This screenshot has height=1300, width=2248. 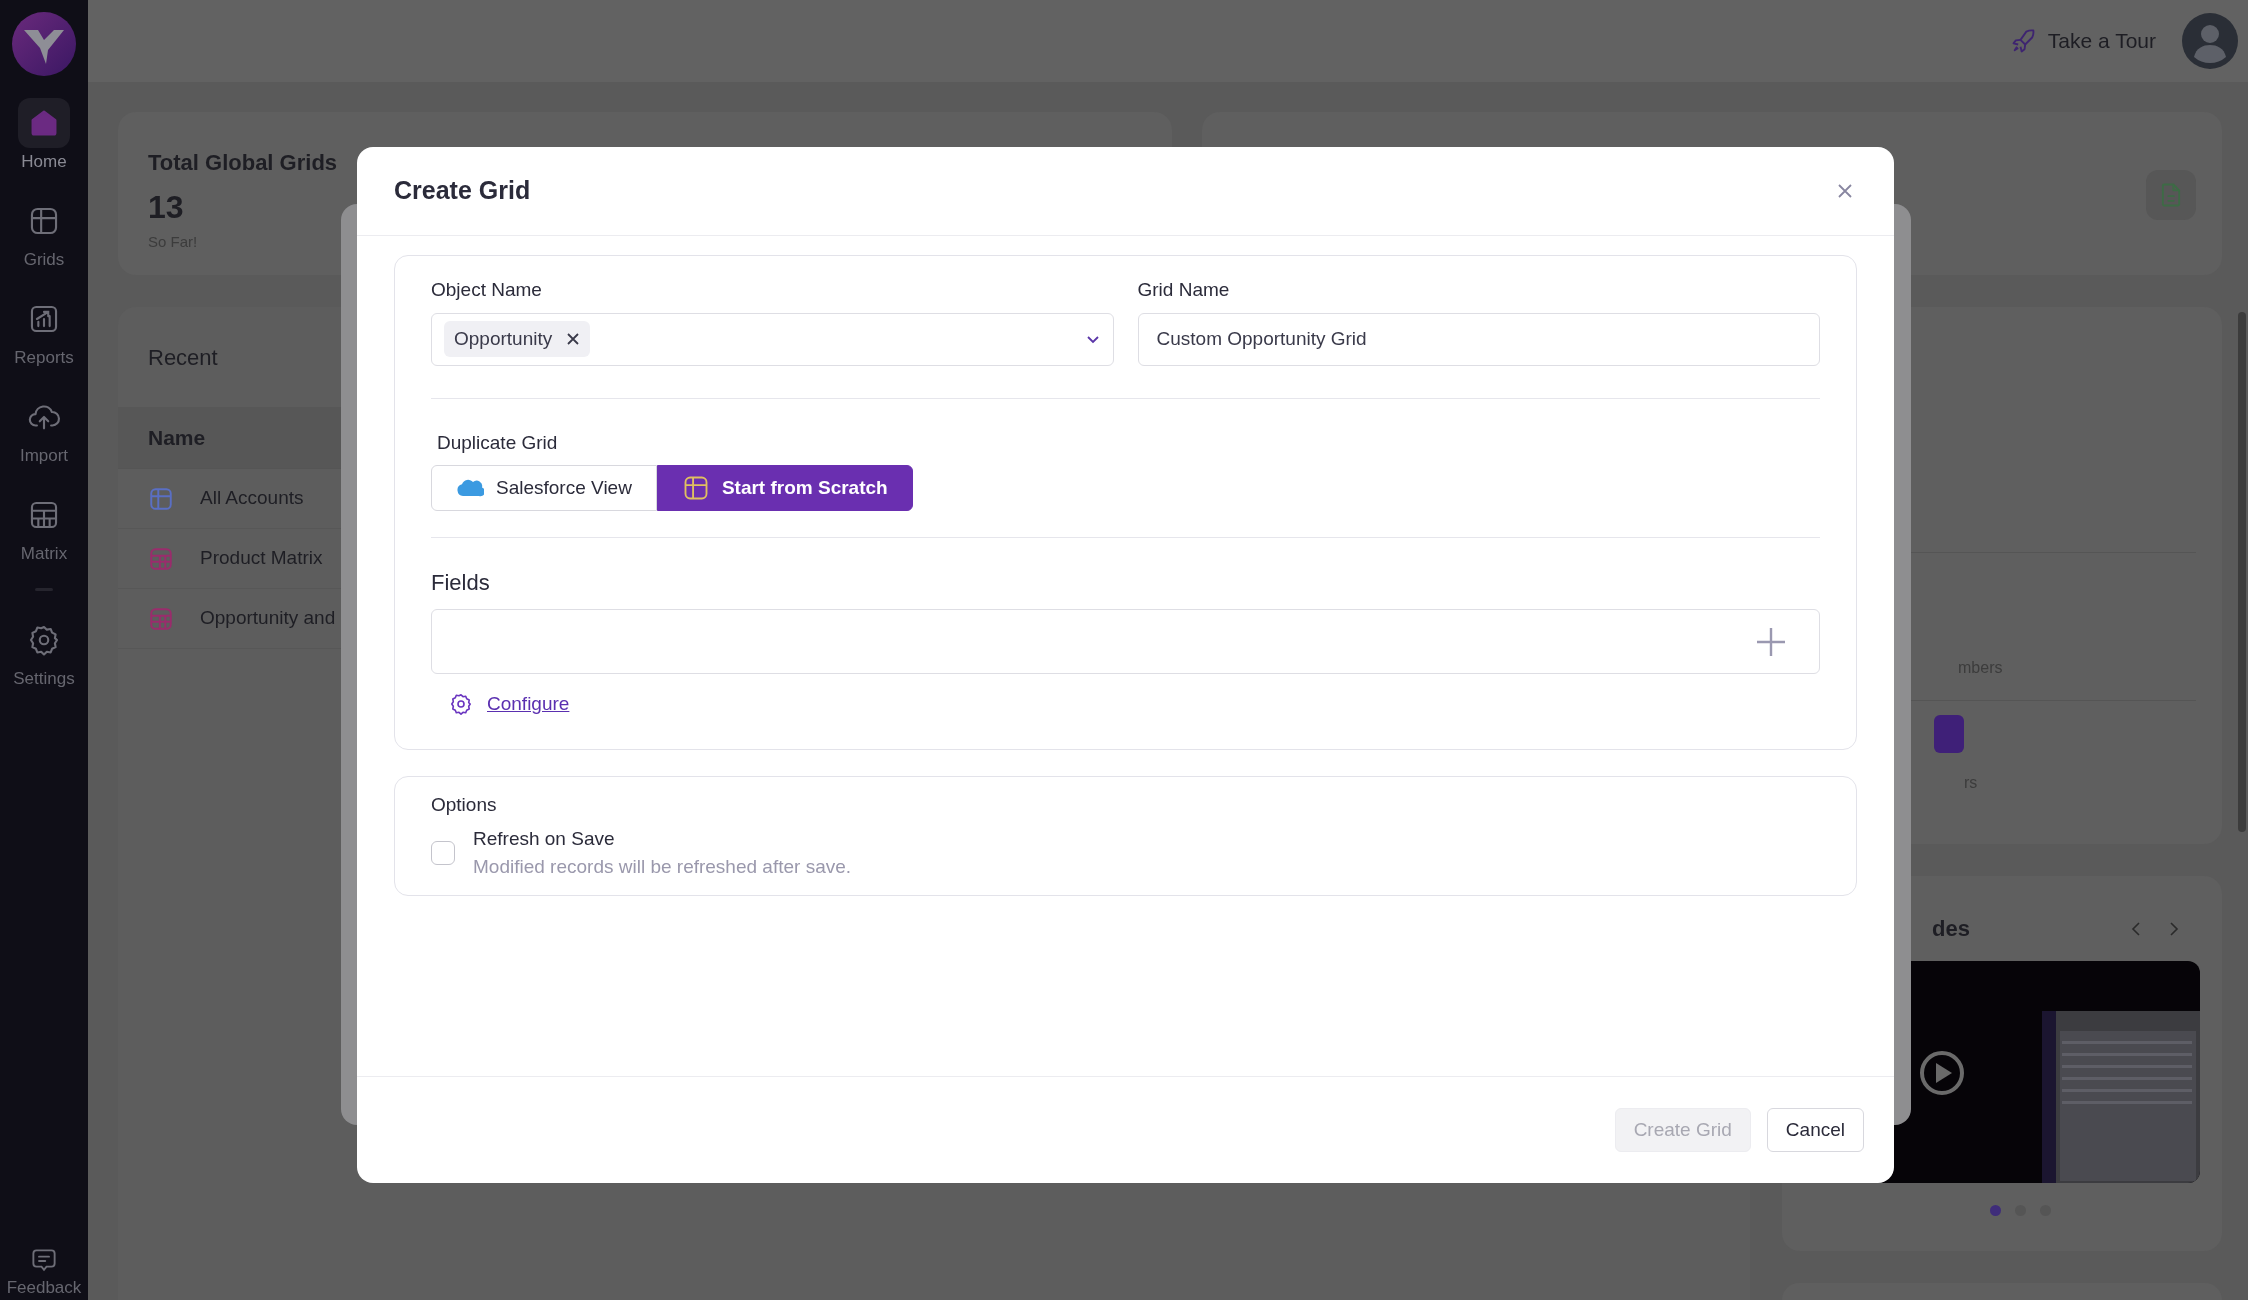 I want to click on checkbox, so click(x=443, y=853).